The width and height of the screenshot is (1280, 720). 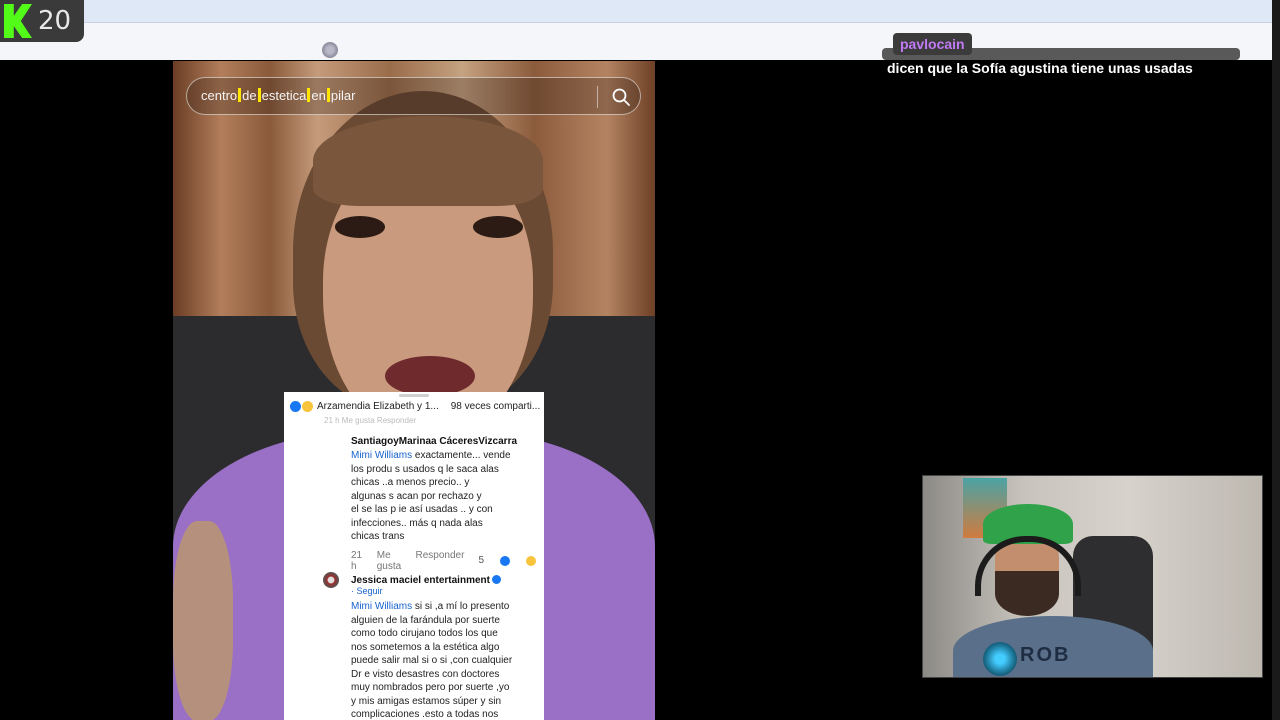 I want to click on streamer-webcam: ROB, so click(x=1092, y=576).